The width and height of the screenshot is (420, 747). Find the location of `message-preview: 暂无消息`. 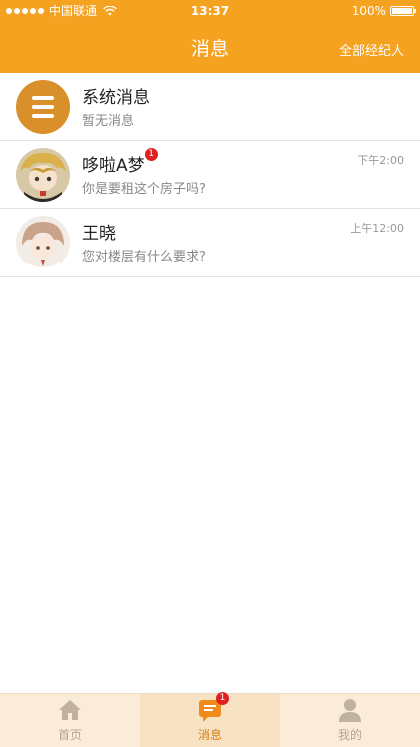

message-preview: 暂无消息 is located at coordinates (108, 121).